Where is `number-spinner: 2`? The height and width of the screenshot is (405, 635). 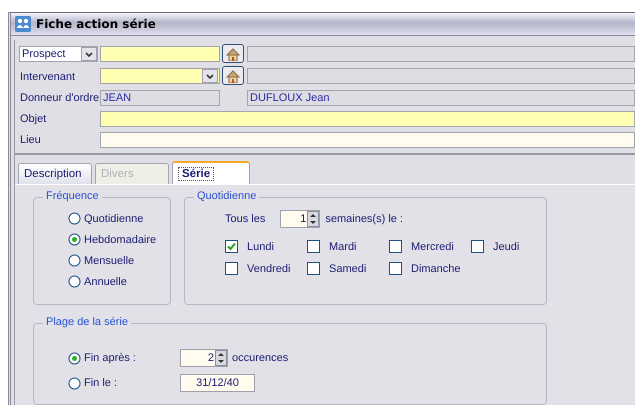
number-spinner: 2 is located at coordinates (204, 358).